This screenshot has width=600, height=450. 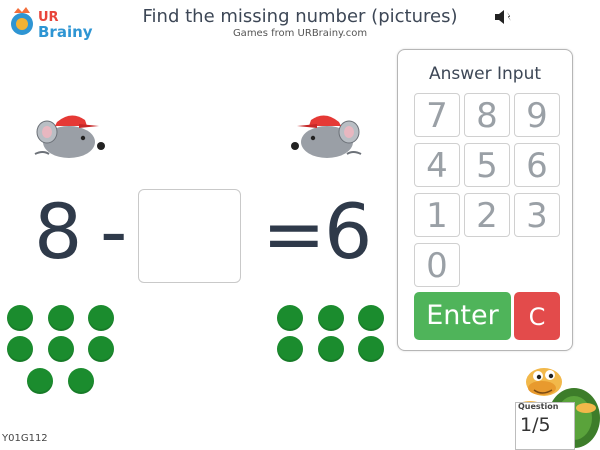 I want to click on clear-button: C, so click(x=537, y=316).